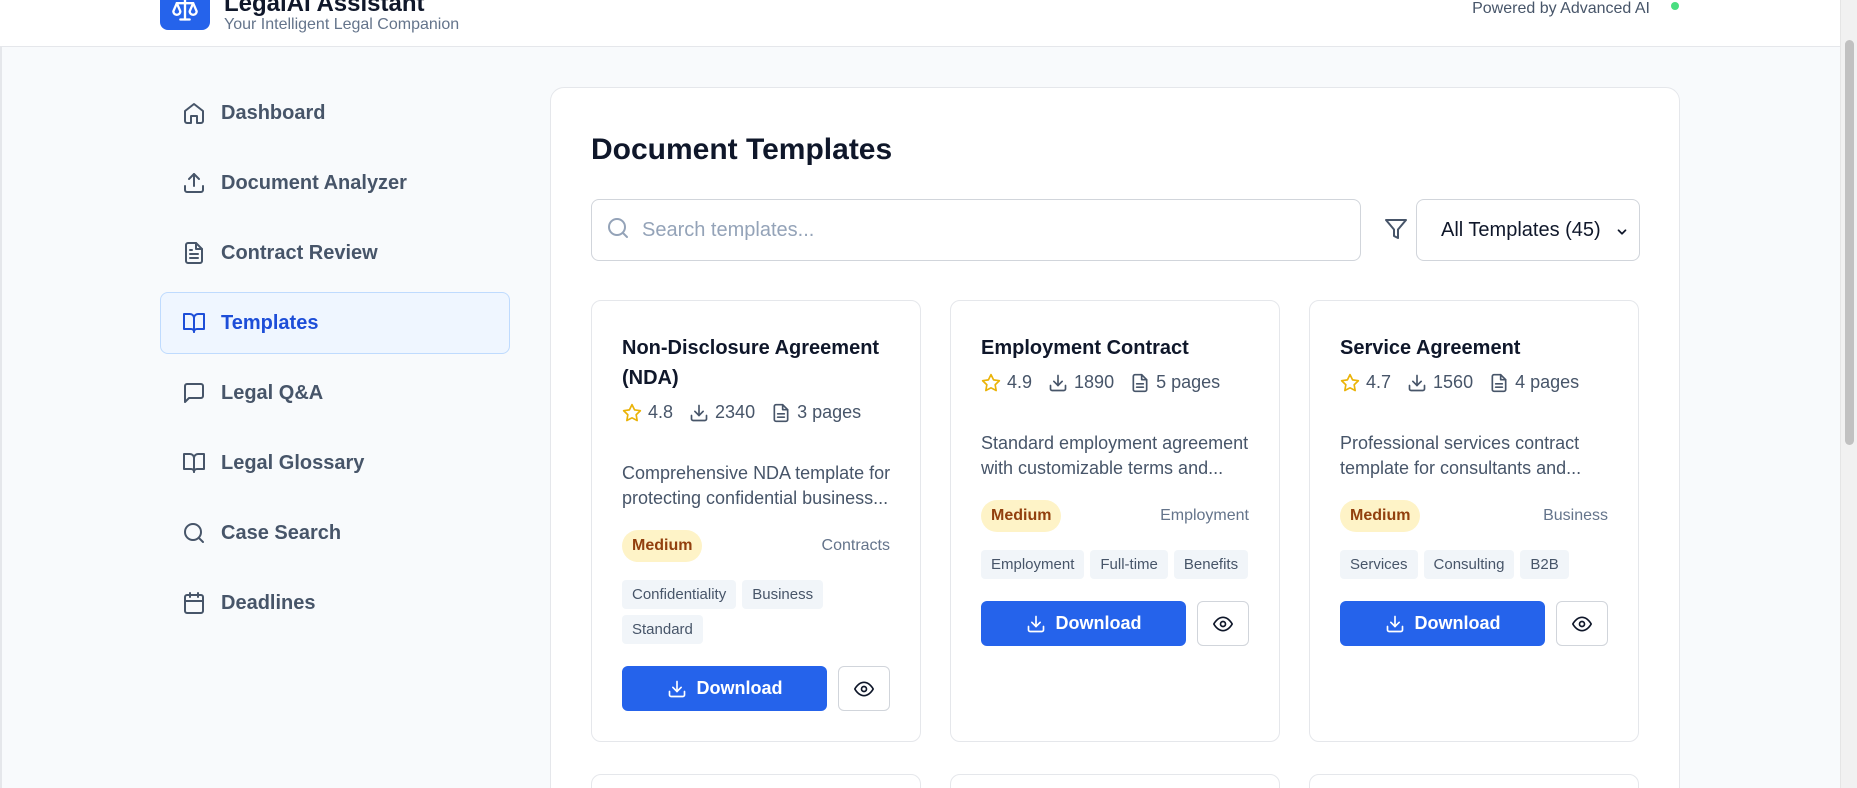  I want to click on tag: Confidentiality, so click(679, 594).